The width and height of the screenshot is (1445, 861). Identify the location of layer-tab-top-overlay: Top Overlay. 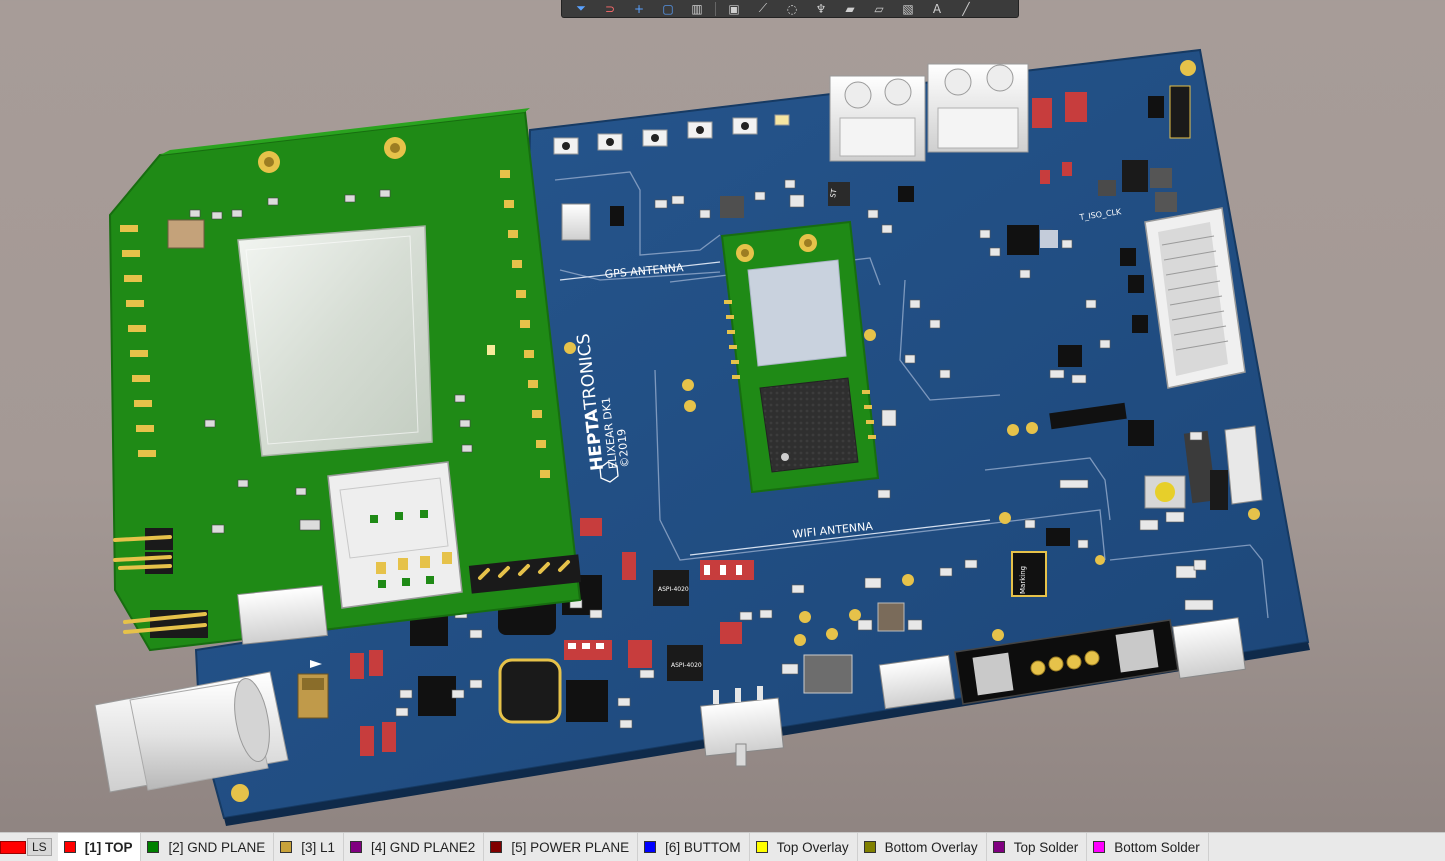
(804, 846).